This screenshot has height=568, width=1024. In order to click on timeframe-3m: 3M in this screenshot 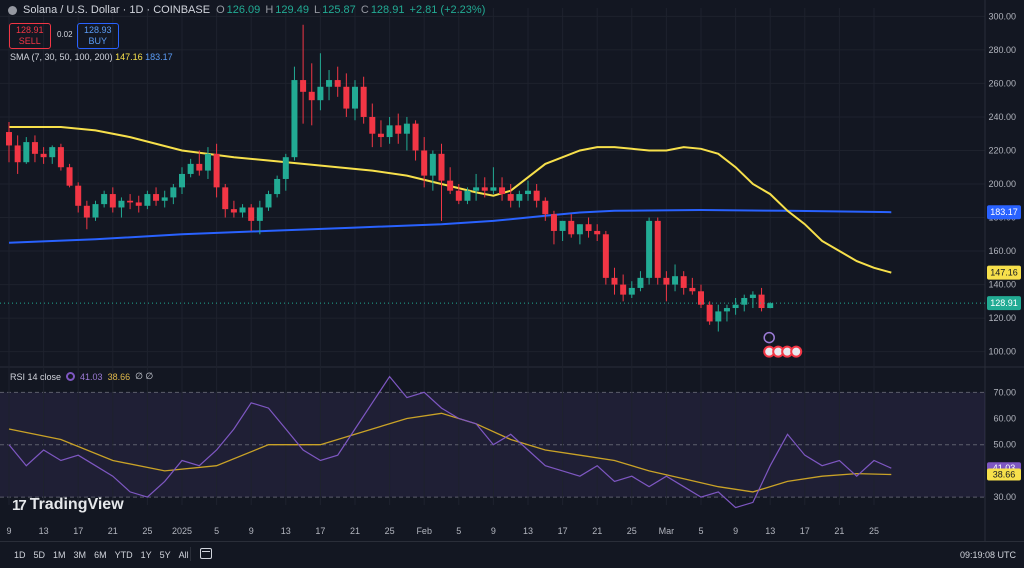, I will do `click(80, 555)`.